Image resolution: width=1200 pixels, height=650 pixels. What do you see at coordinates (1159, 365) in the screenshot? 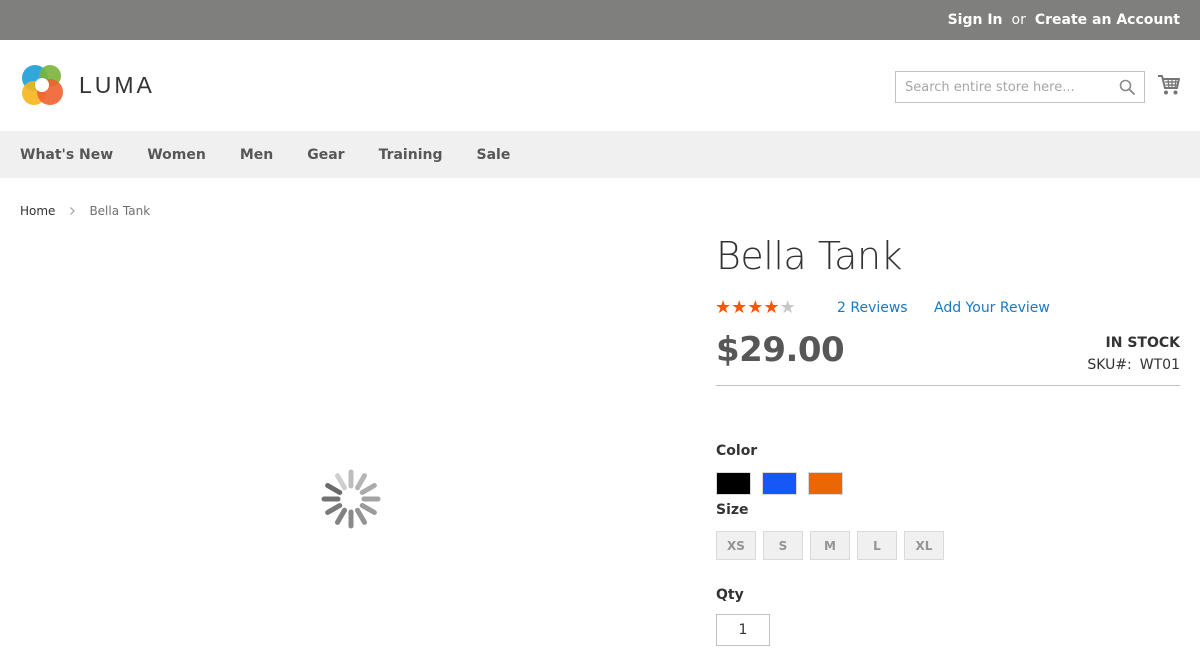
I see `sku-value: WT01` at bounding box center [1159, 365].